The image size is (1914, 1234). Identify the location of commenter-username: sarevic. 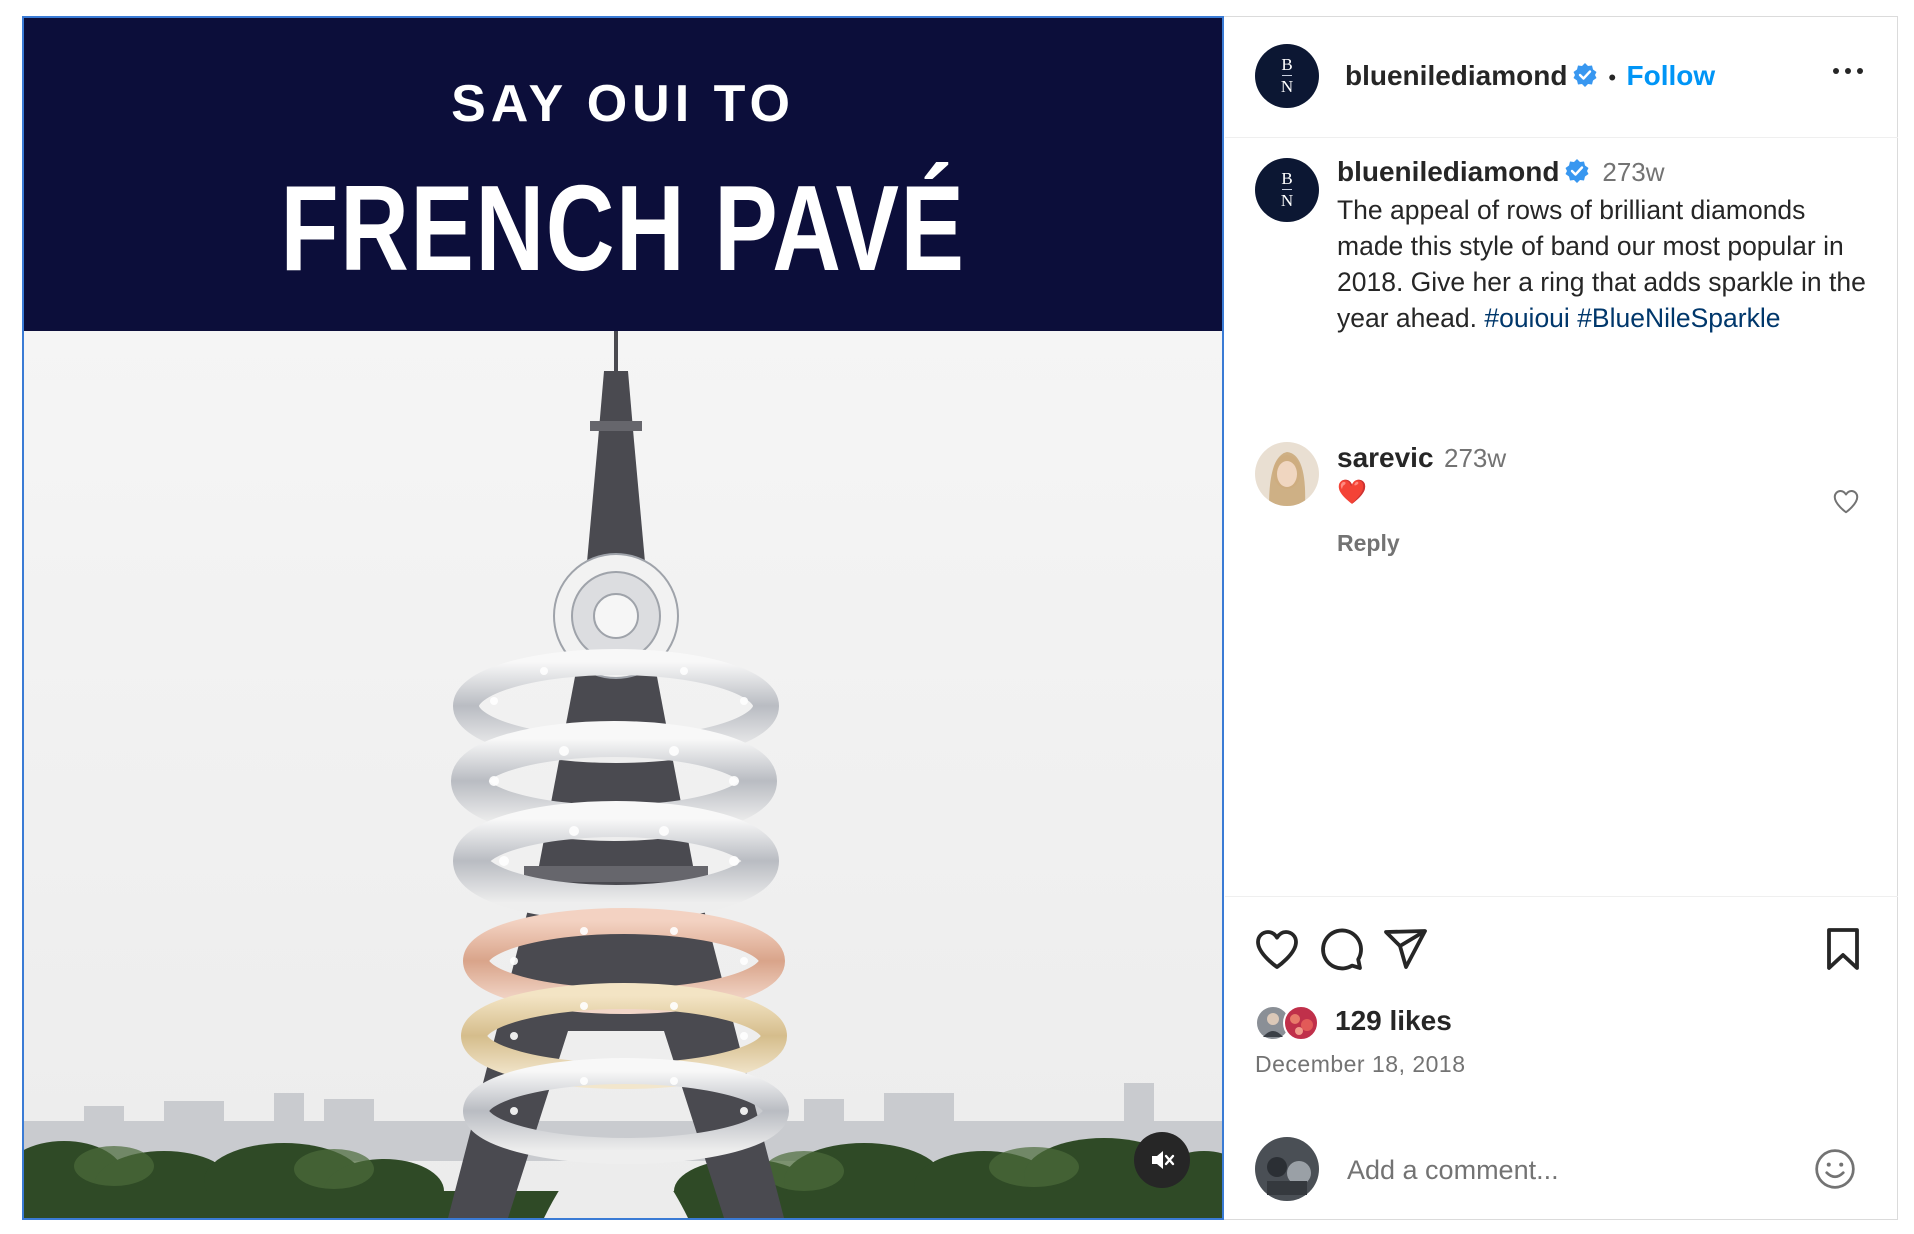
(1385, 457).